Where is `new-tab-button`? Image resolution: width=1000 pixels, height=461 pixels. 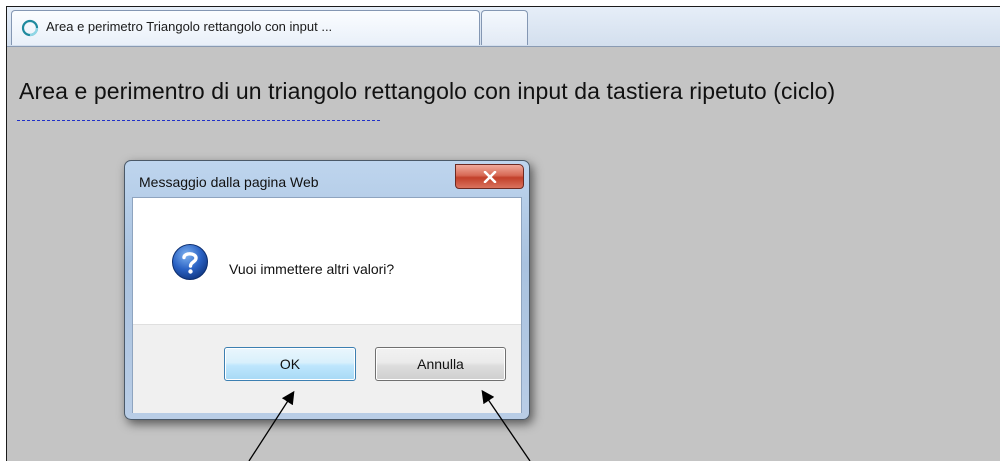 new-tab-button is located at coordinates (504, 27).